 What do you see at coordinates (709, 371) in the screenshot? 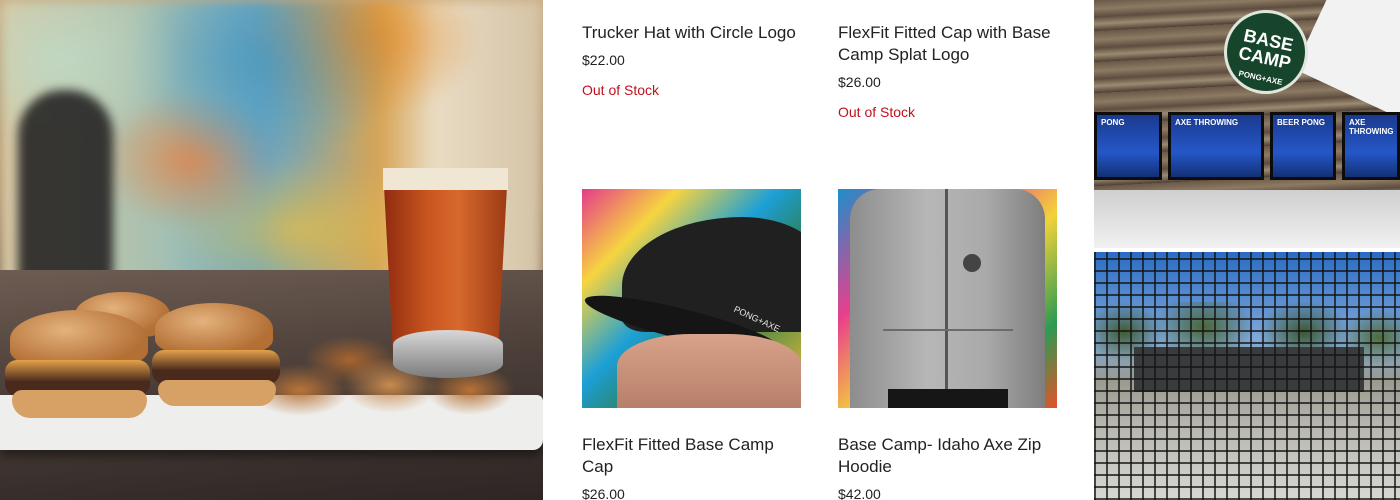
I see `model-face` at bounding box center [709, 371].